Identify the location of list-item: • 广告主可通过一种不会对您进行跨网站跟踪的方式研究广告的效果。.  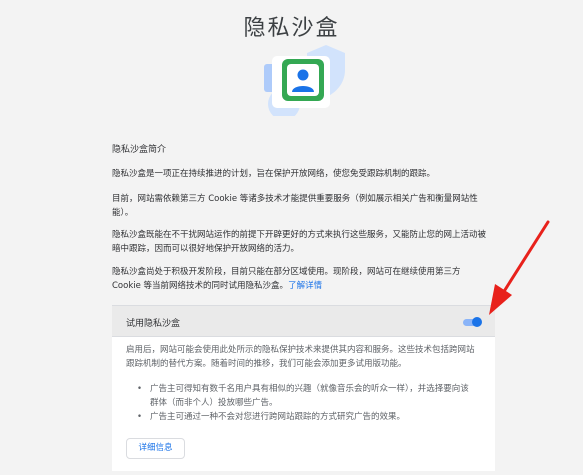
(307, 418).